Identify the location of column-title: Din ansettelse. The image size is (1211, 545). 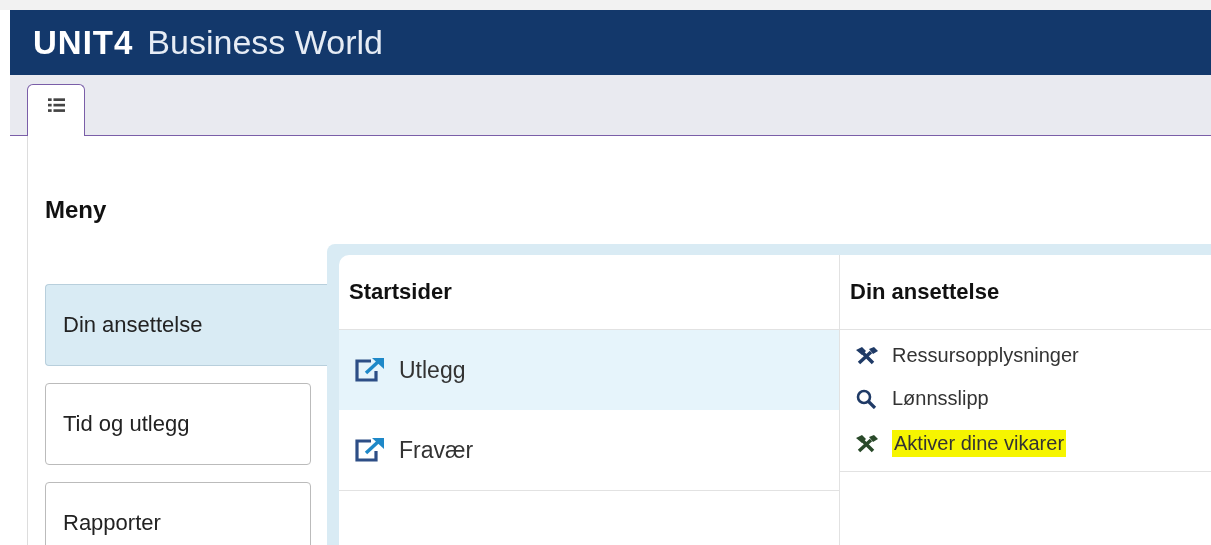
(925, 292).